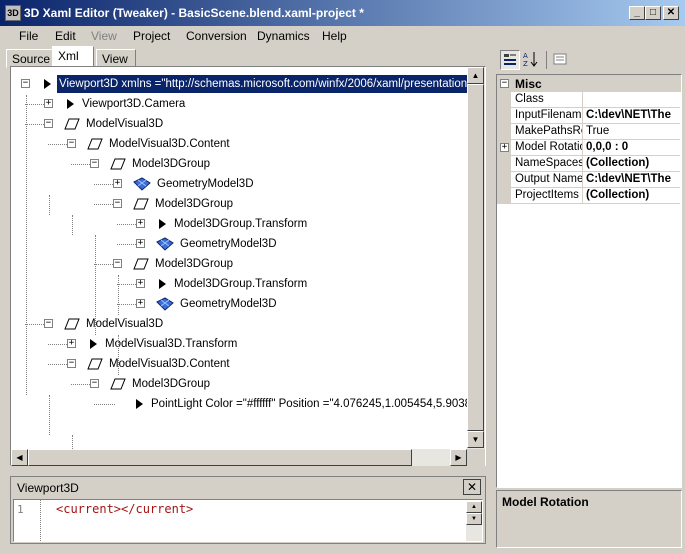  Describe the element at coordinates (632, 131) in the screenshot. I see `property-value: True` at that location.